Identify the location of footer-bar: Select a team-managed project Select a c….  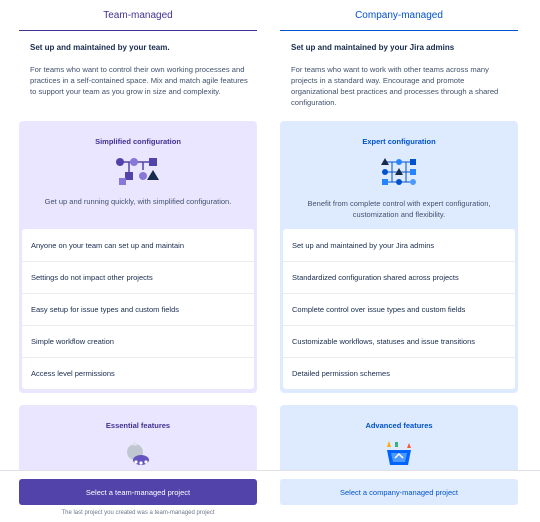
(270, 496).